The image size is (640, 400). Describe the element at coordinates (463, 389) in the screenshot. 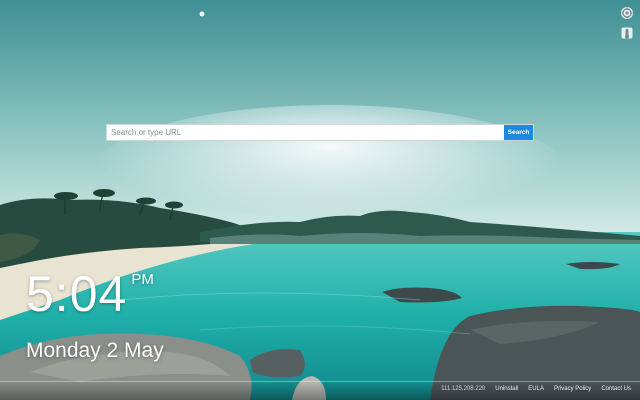

I see `footer-ip-address: 111.125.208.220` at that location.